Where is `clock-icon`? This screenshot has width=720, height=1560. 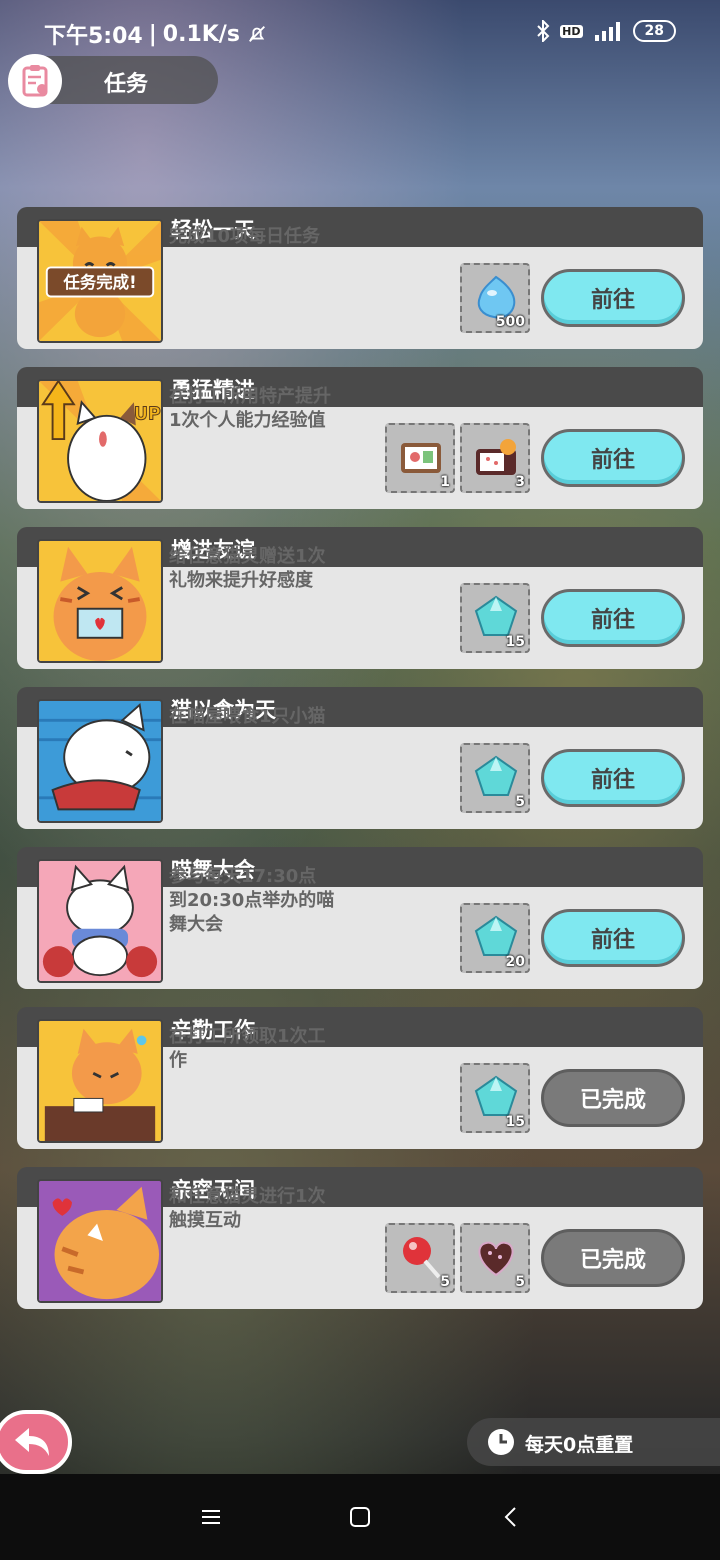
clock-icon is located at coordinates (501, 1442).